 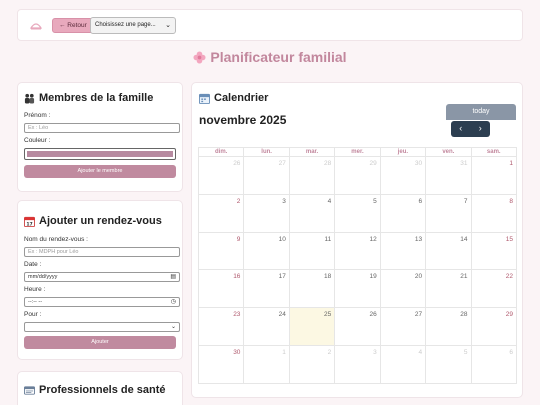 I want to click on weekday-header: dim., so click(x=221, y=152).